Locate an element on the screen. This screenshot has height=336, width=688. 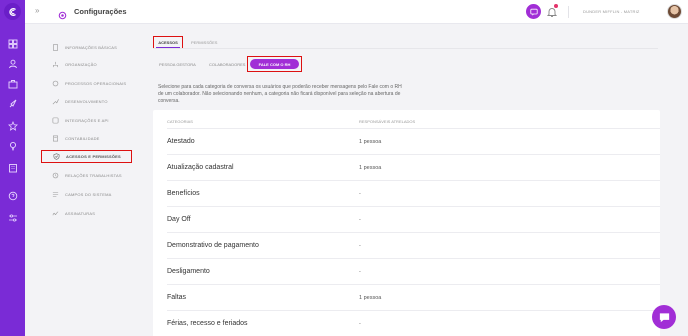
category-name: Desligamento is located at coordinates (188, 271).